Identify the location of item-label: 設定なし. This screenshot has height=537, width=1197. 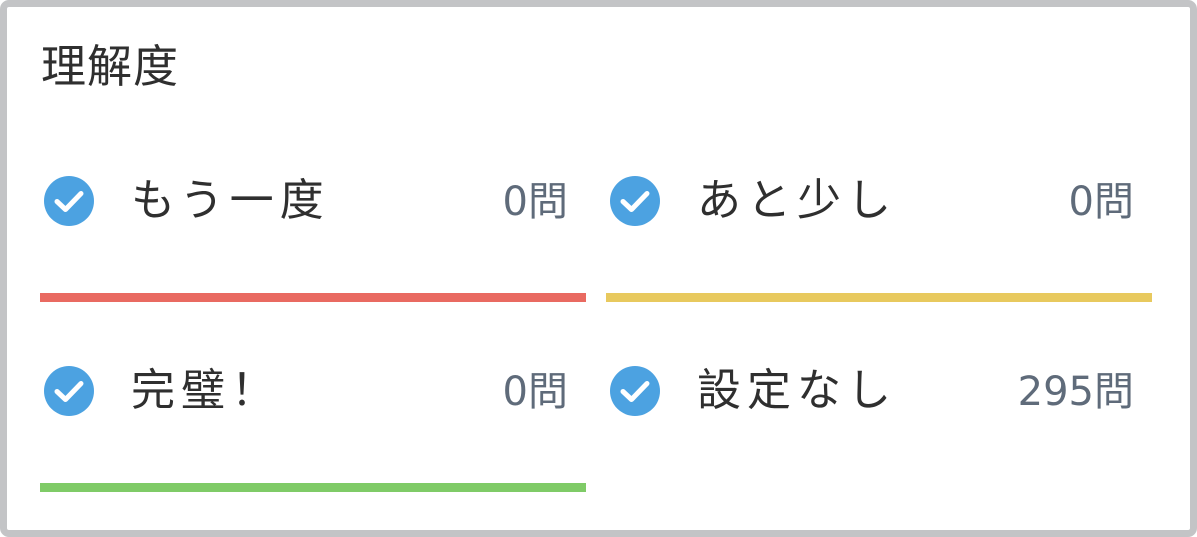
(797, 390).